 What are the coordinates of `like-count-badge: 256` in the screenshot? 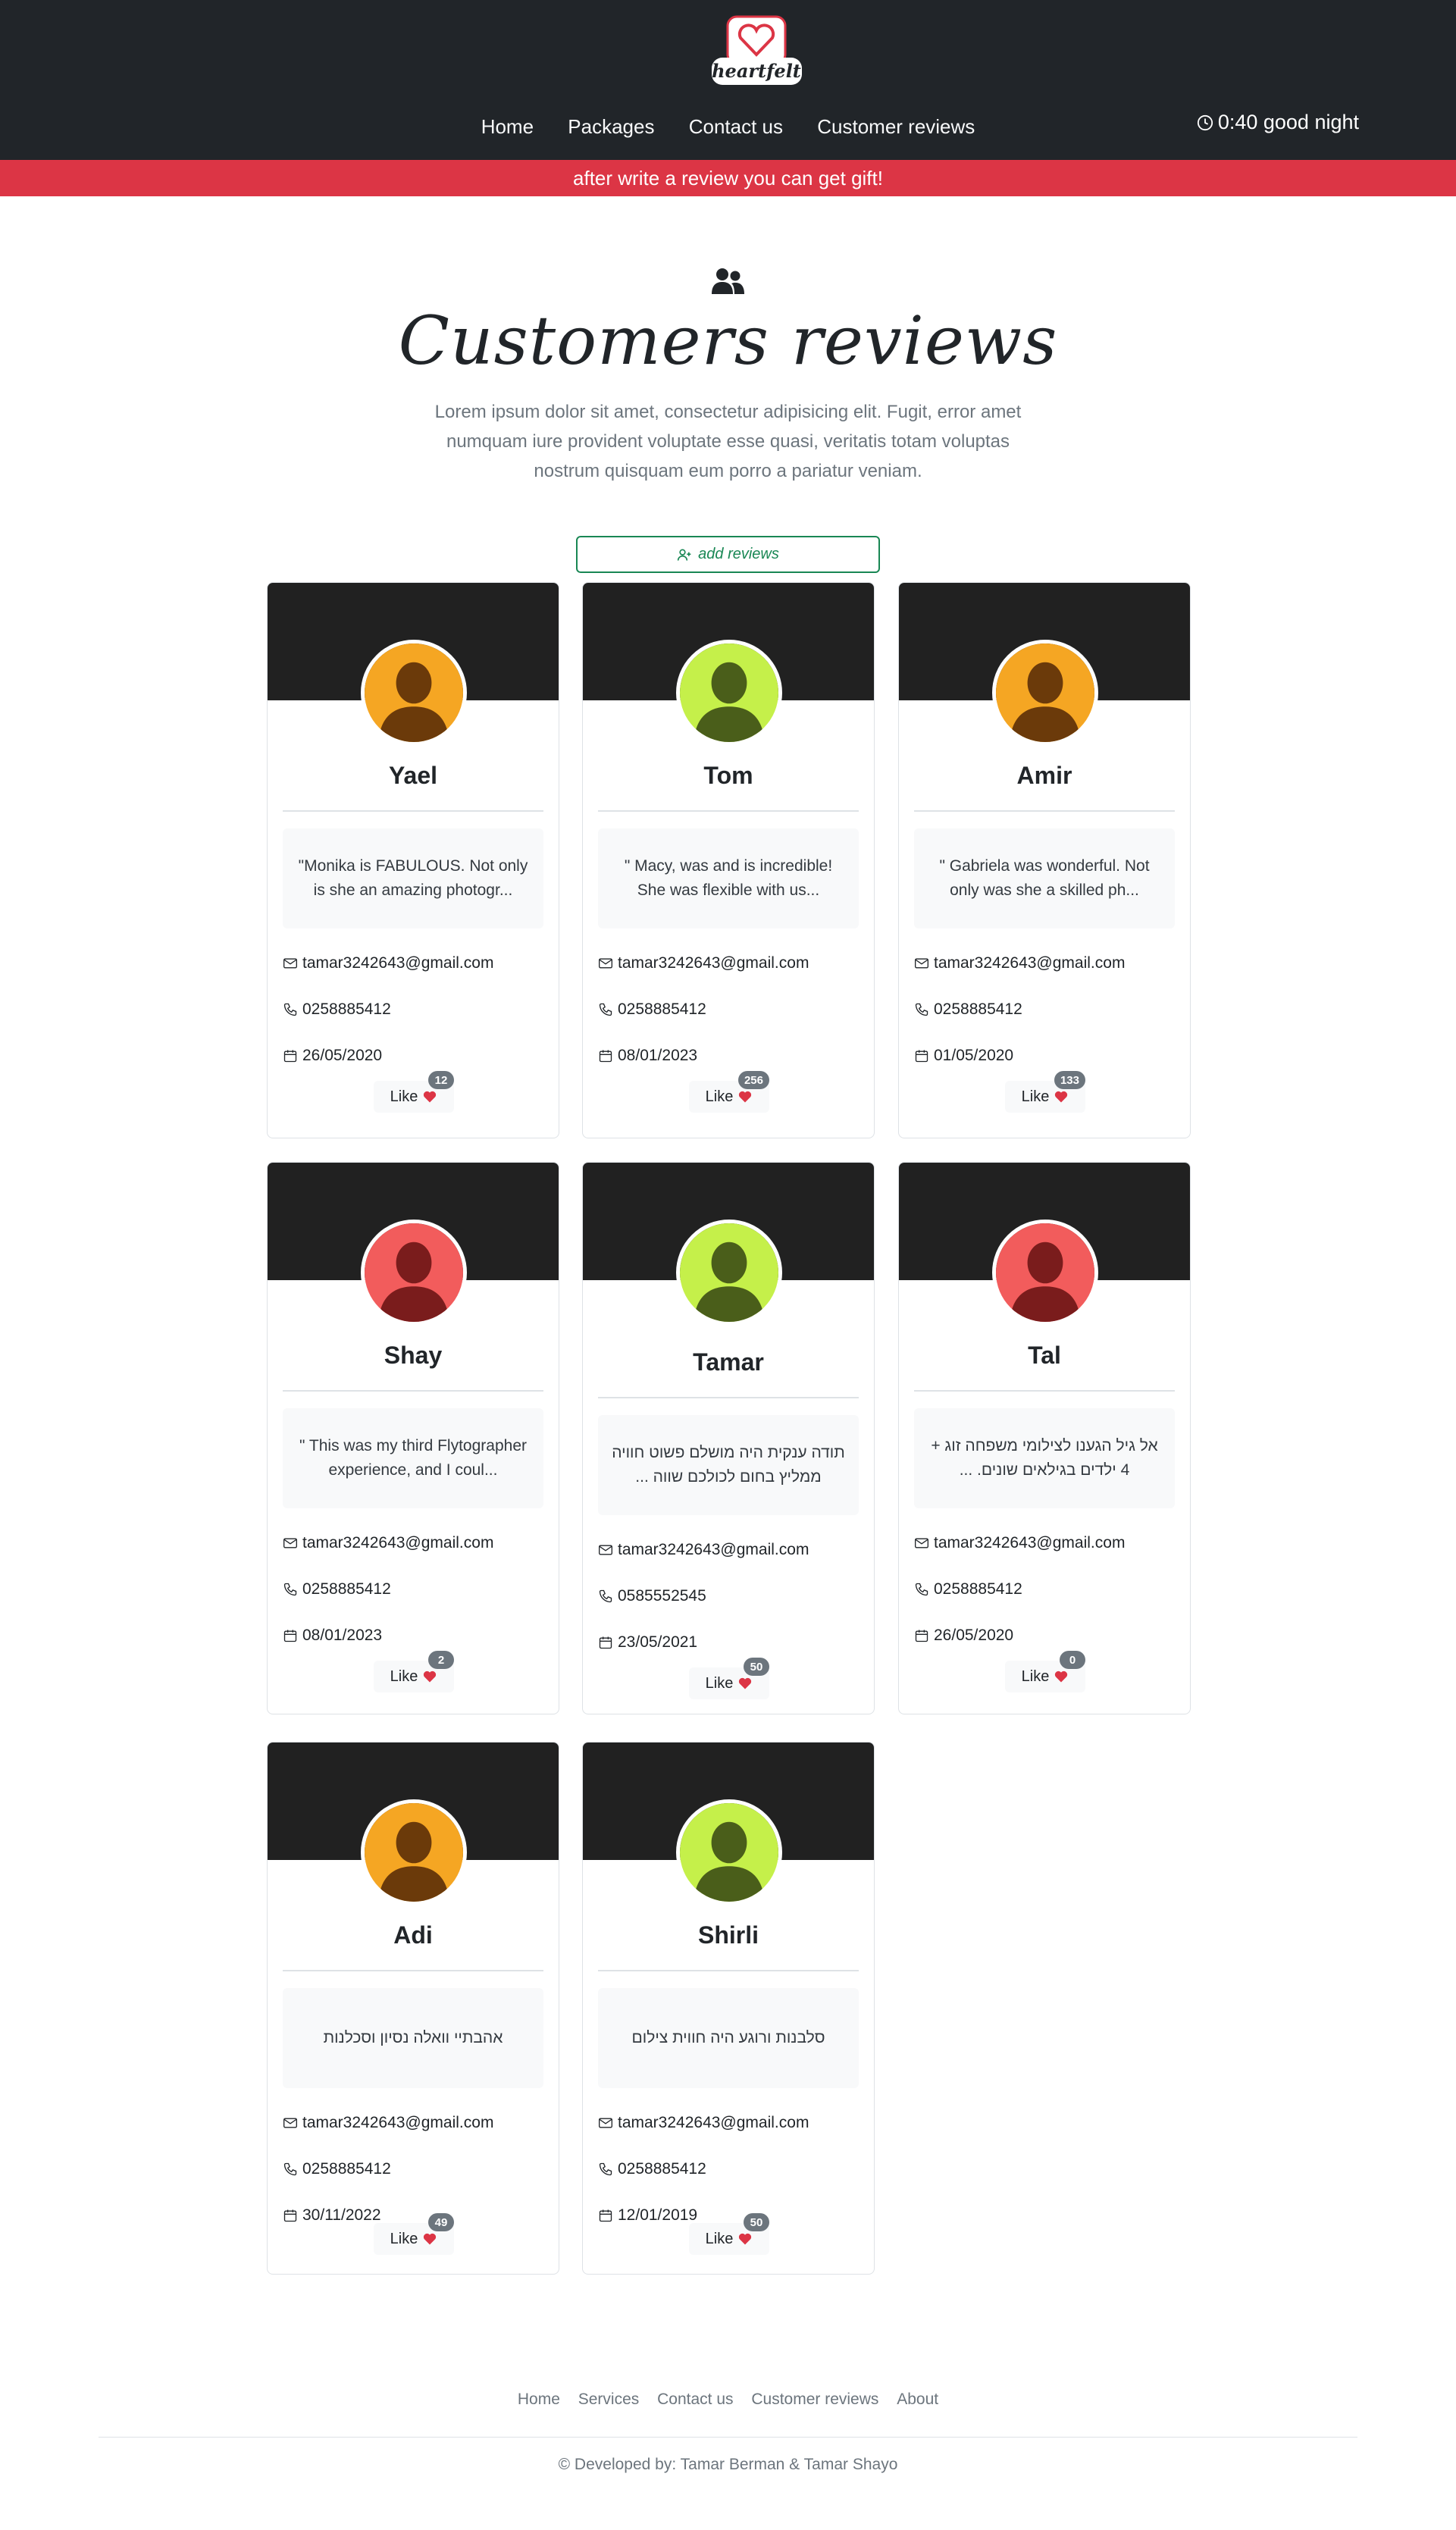 It's located at (753, 1080).